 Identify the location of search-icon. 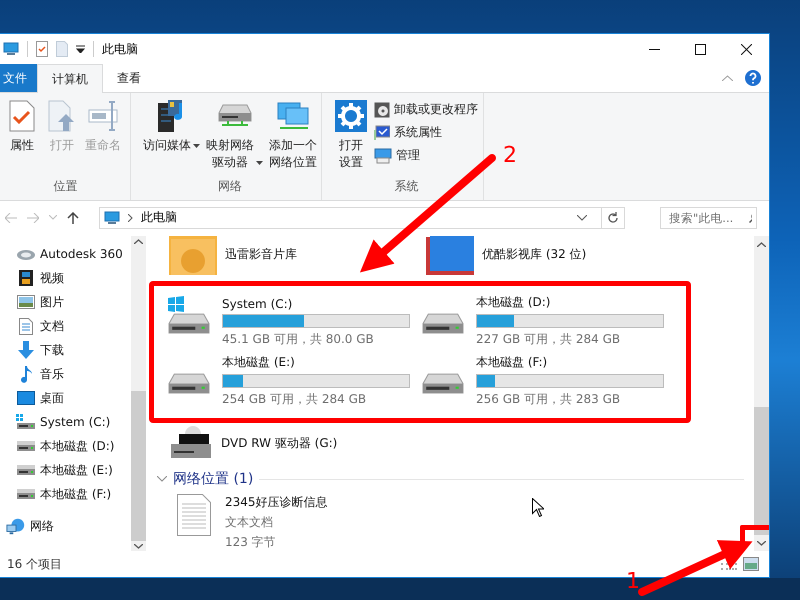
(750, 217).